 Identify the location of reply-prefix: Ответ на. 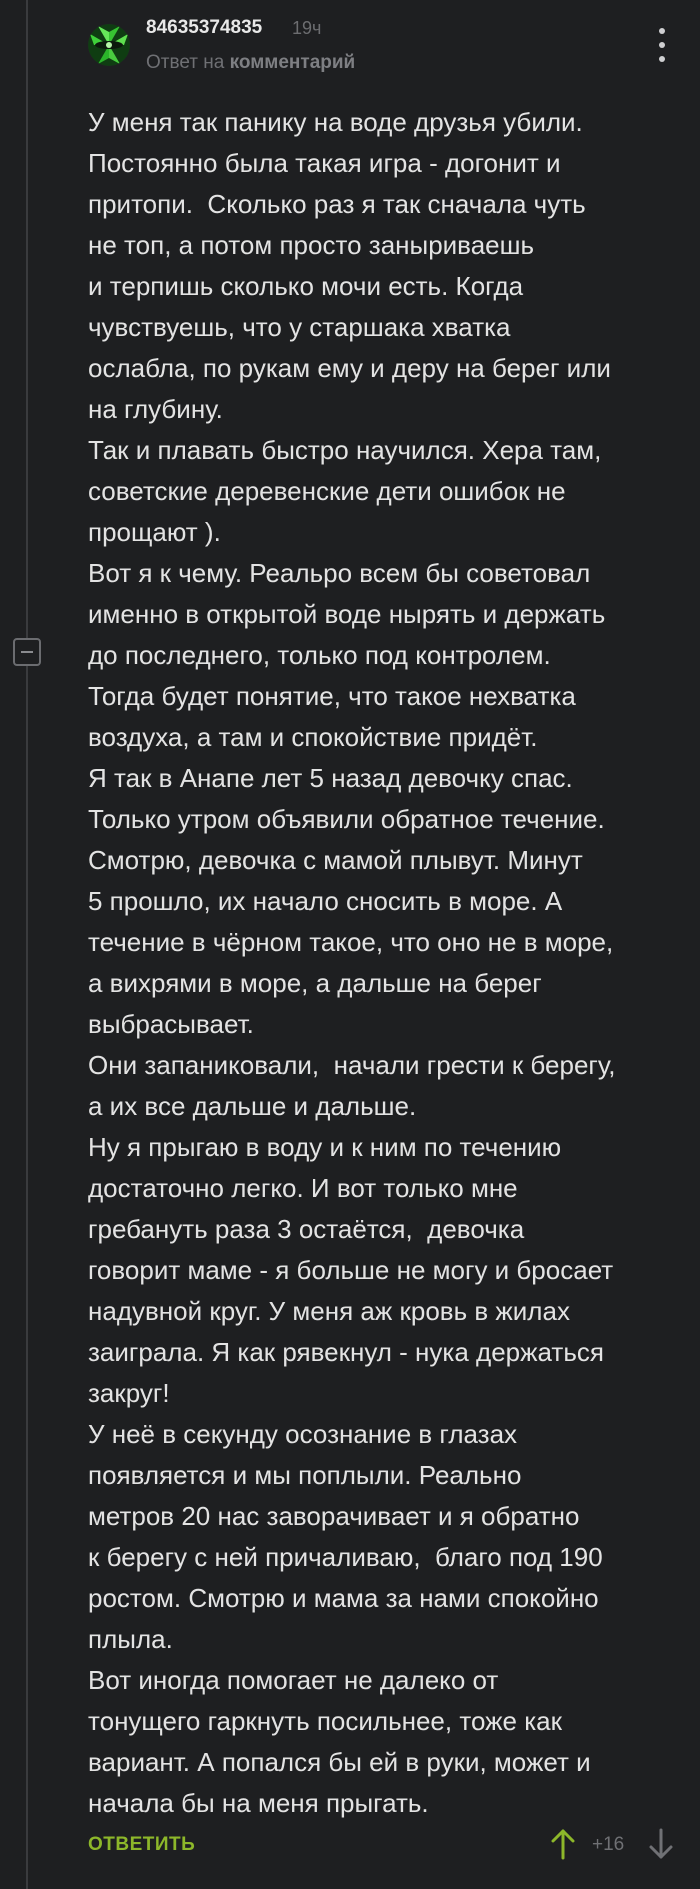
(185, 62).